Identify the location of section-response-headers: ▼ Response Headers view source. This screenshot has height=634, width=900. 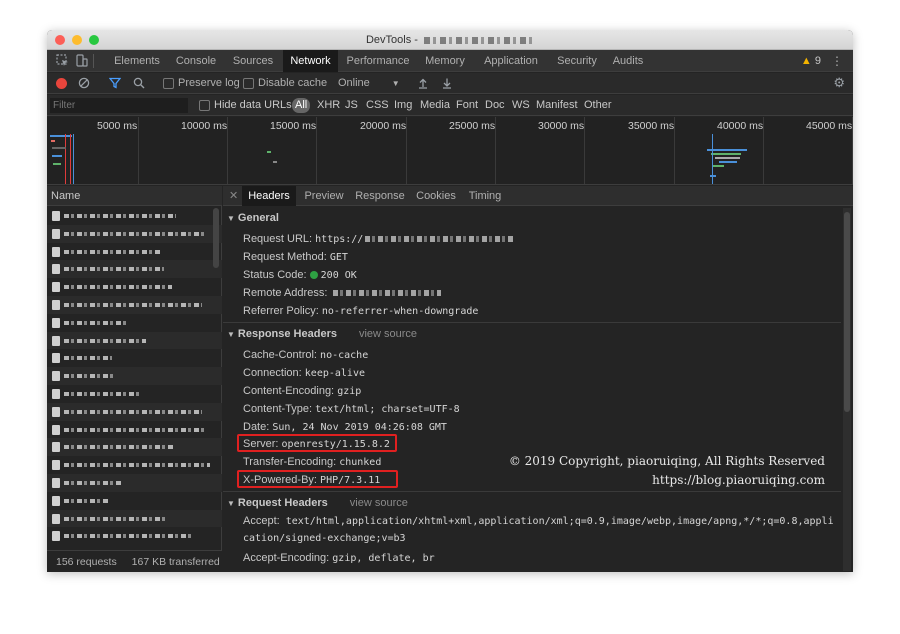
(322, 334).